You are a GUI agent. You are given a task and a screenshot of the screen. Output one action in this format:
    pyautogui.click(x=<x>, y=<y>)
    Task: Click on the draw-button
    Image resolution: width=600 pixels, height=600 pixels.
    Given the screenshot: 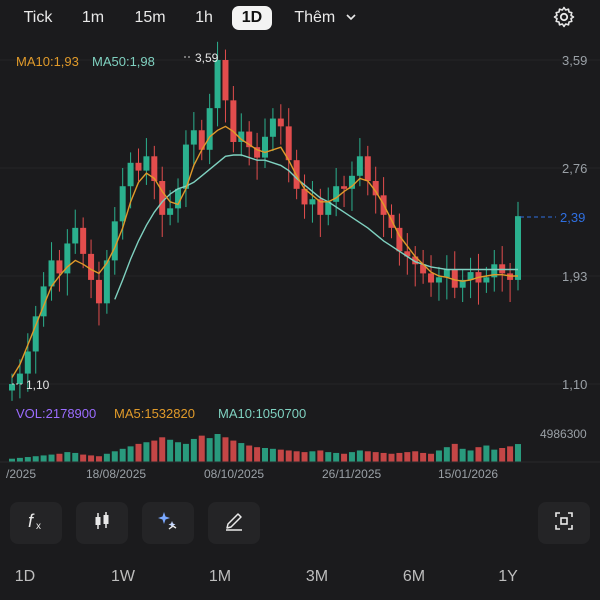 What is the action you would take?
    pyautogui.click(x=234, y=523)
    